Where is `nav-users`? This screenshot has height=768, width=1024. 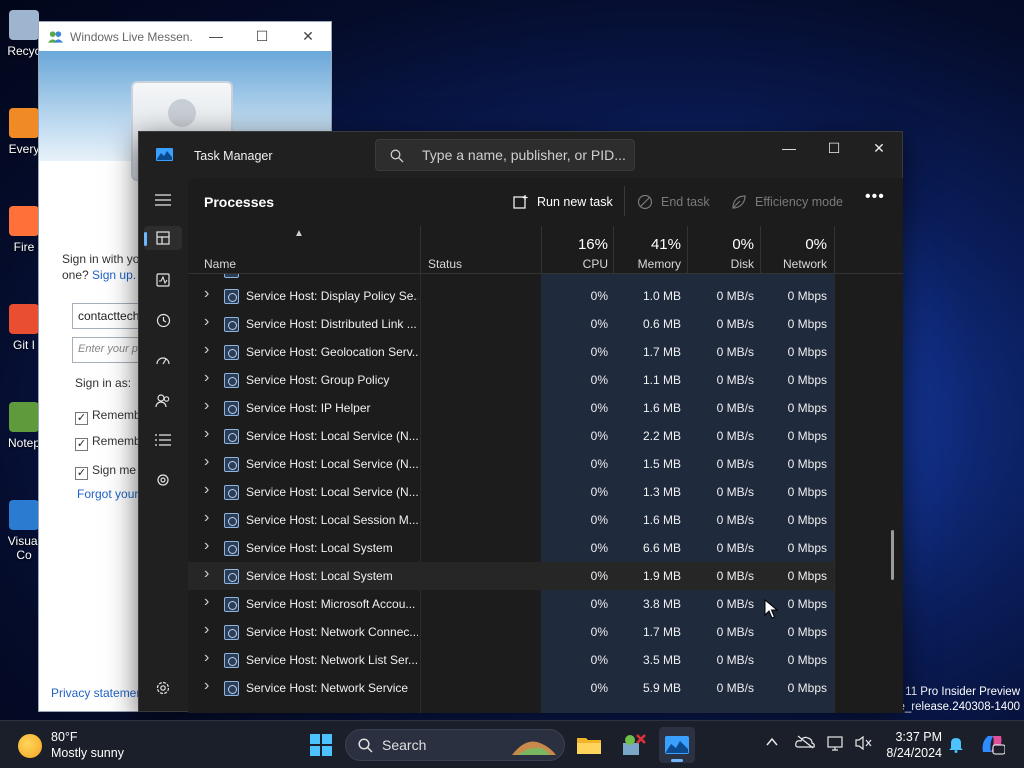
nav-users is located at coordinates (163, 400).